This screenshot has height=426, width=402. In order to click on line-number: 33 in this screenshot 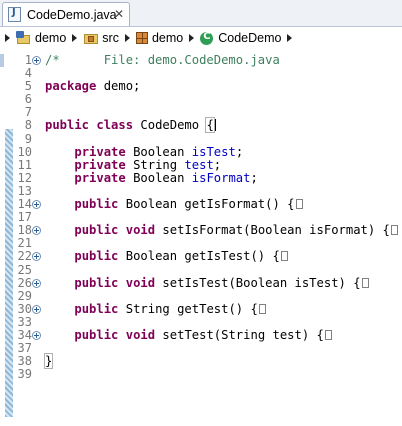, I will do `click(24, 321)`.